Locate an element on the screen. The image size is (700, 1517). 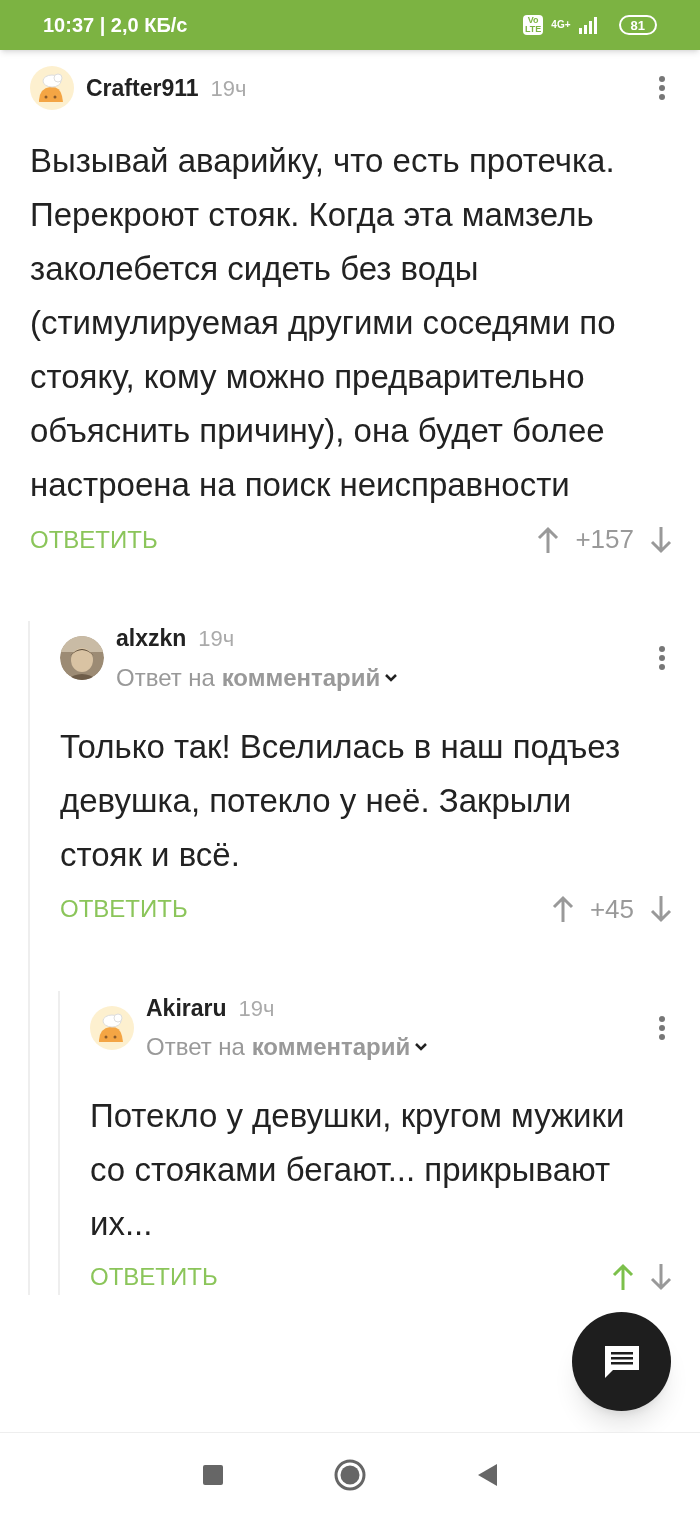
score: +157 is located at coordinates (604, 539).